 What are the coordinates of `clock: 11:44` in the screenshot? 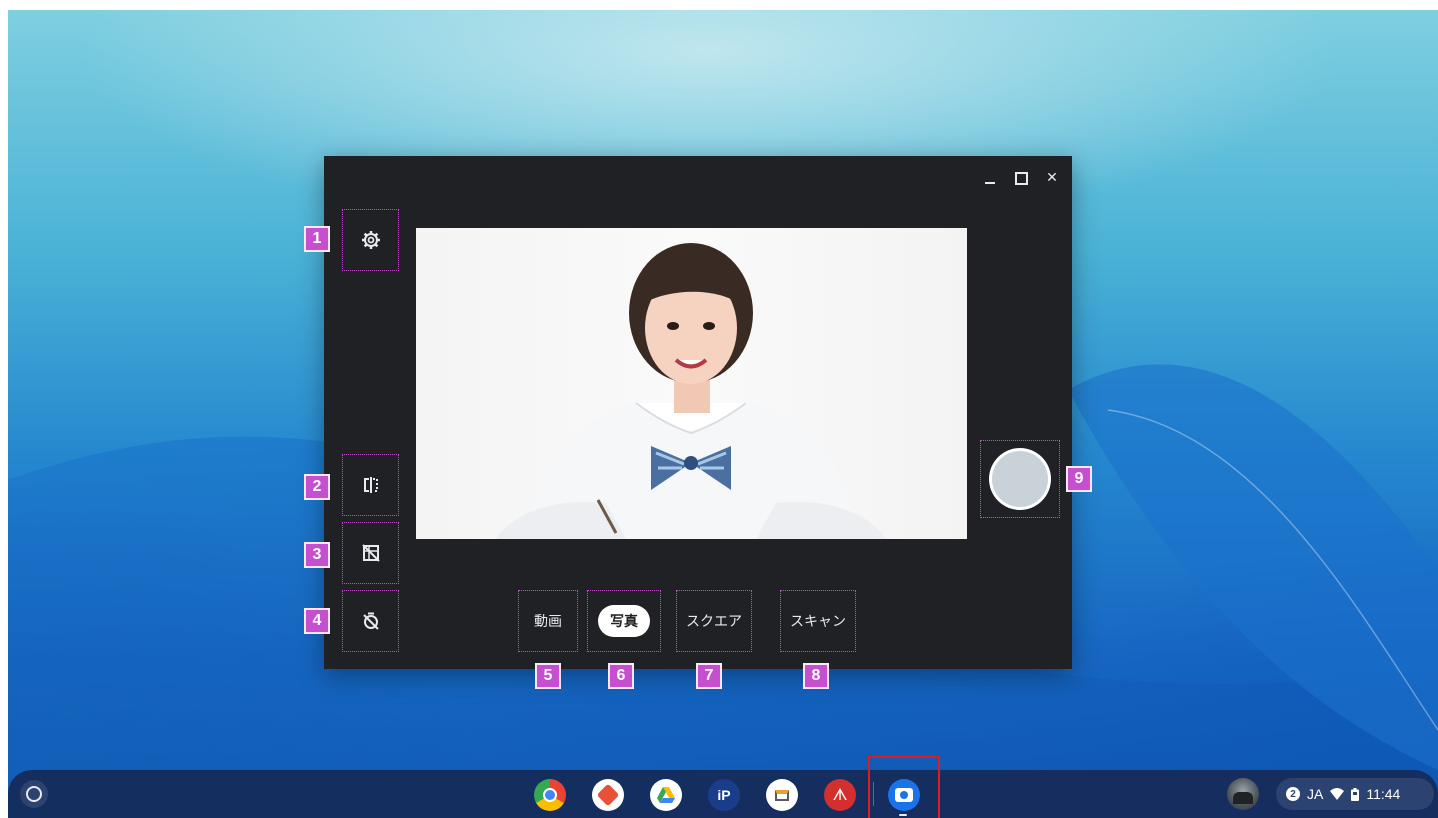 It's located at (1383, 794).